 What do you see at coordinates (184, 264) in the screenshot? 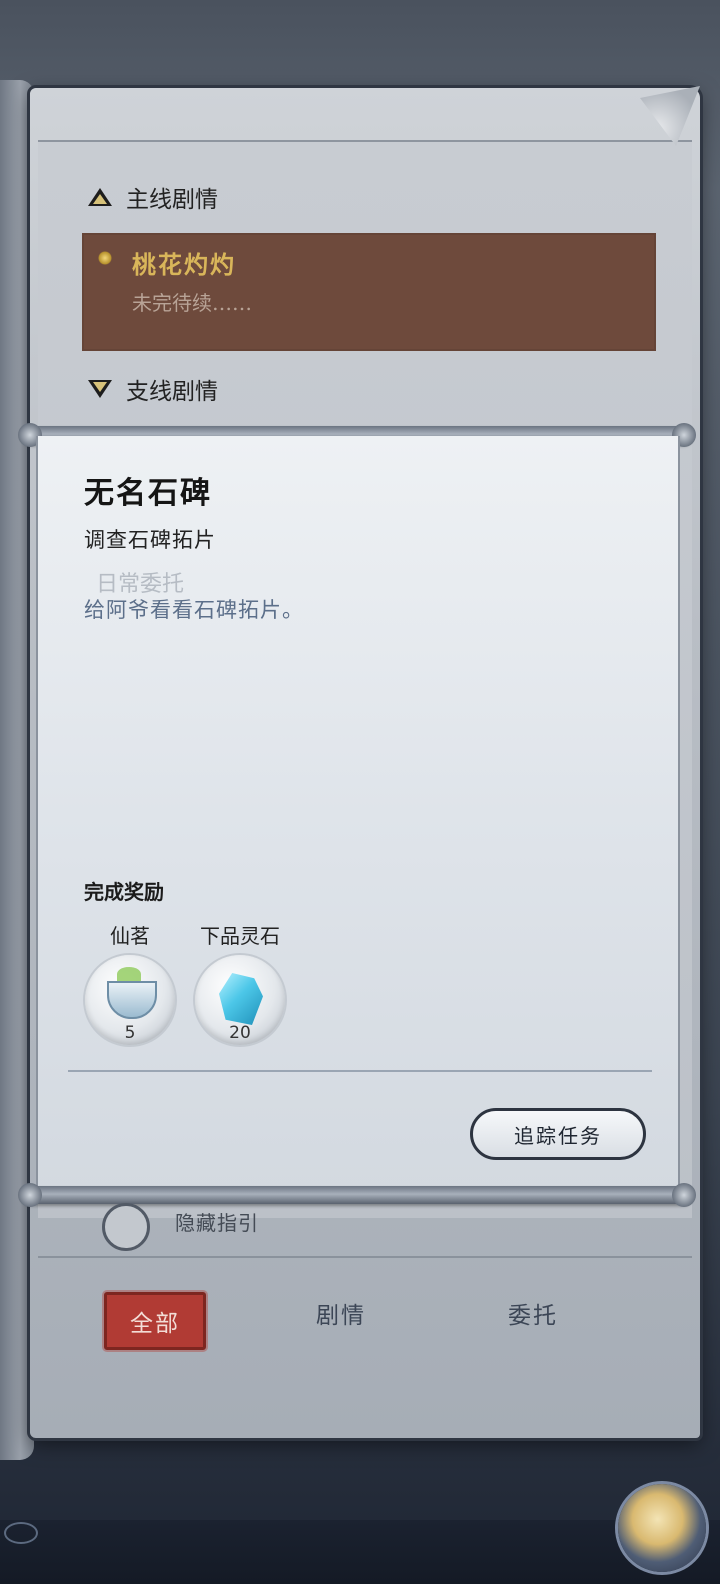
I see `quest-title: 桃花灼灼` at bounding box center [184, 264].